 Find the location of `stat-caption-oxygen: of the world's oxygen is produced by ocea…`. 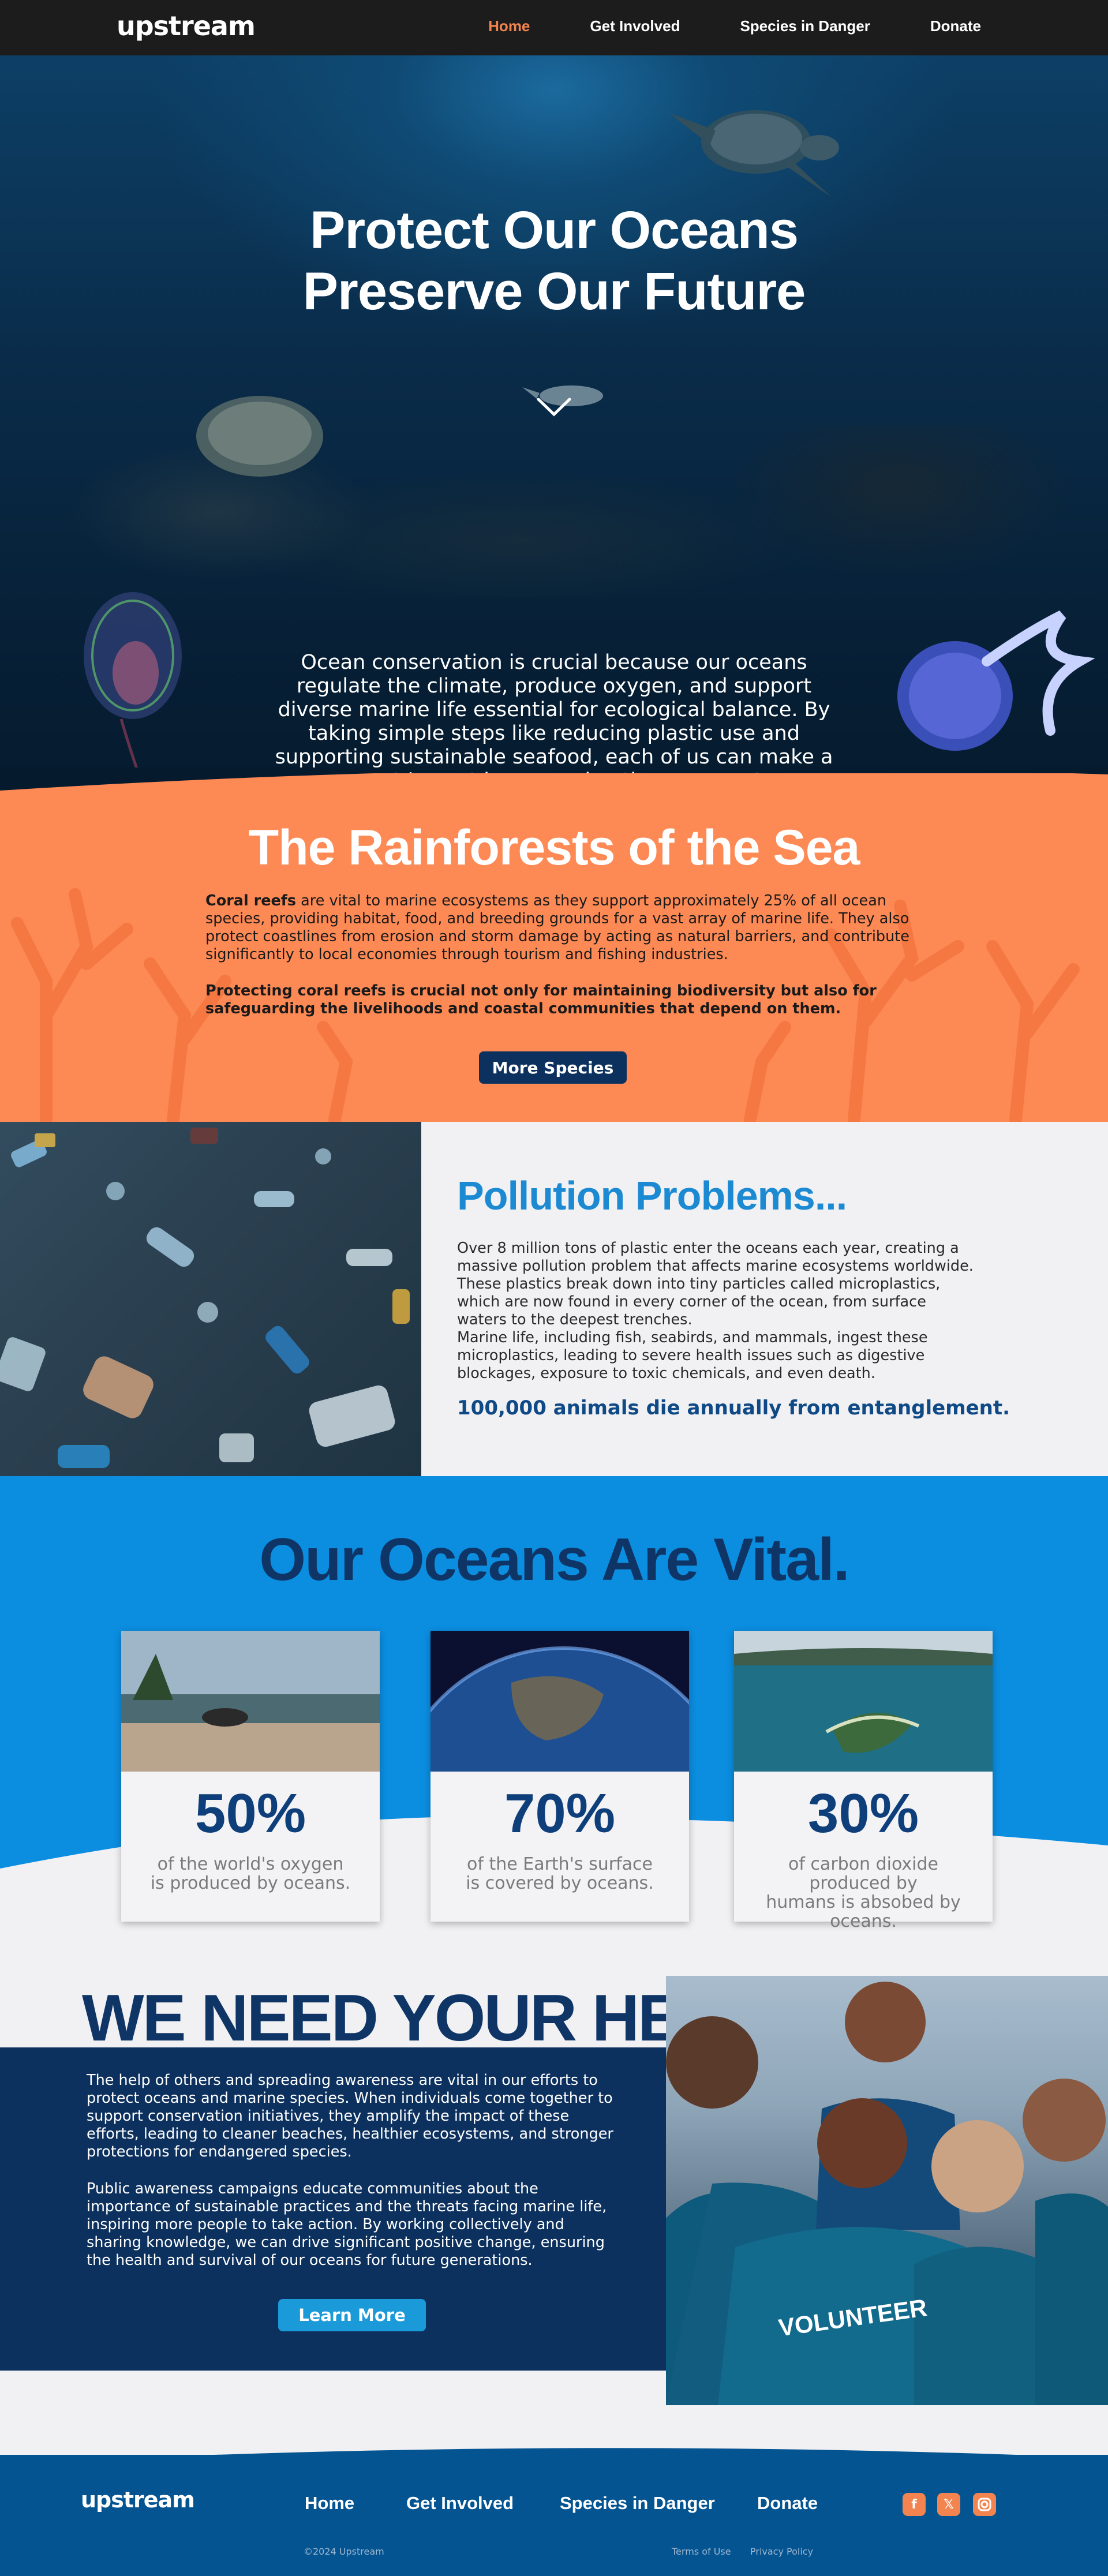

stat-caption-oxygen: of the world's oxygen is produced by ocea… is located at coordinates (250, 1873).